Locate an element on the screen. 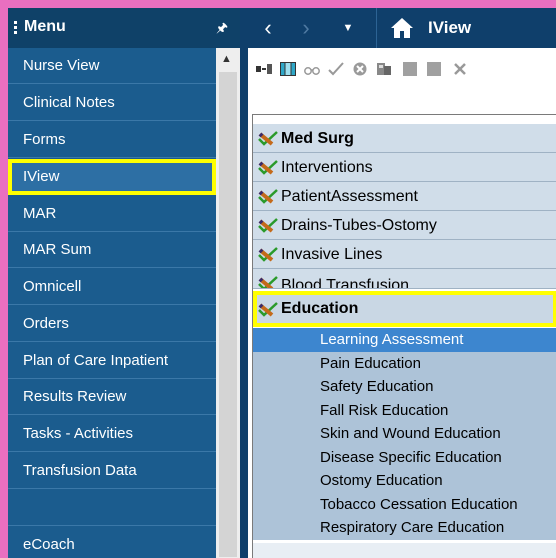  section-label: Learning Assessment is located at coordinates (392, 339).